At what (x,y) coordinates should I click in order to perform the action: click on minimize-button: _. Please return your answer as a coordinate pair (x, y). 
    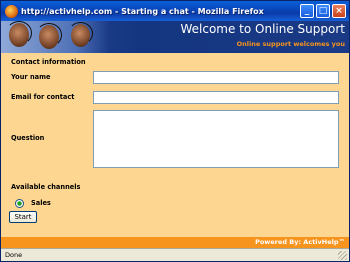
    Looking at the image, I should click on (307, 11).